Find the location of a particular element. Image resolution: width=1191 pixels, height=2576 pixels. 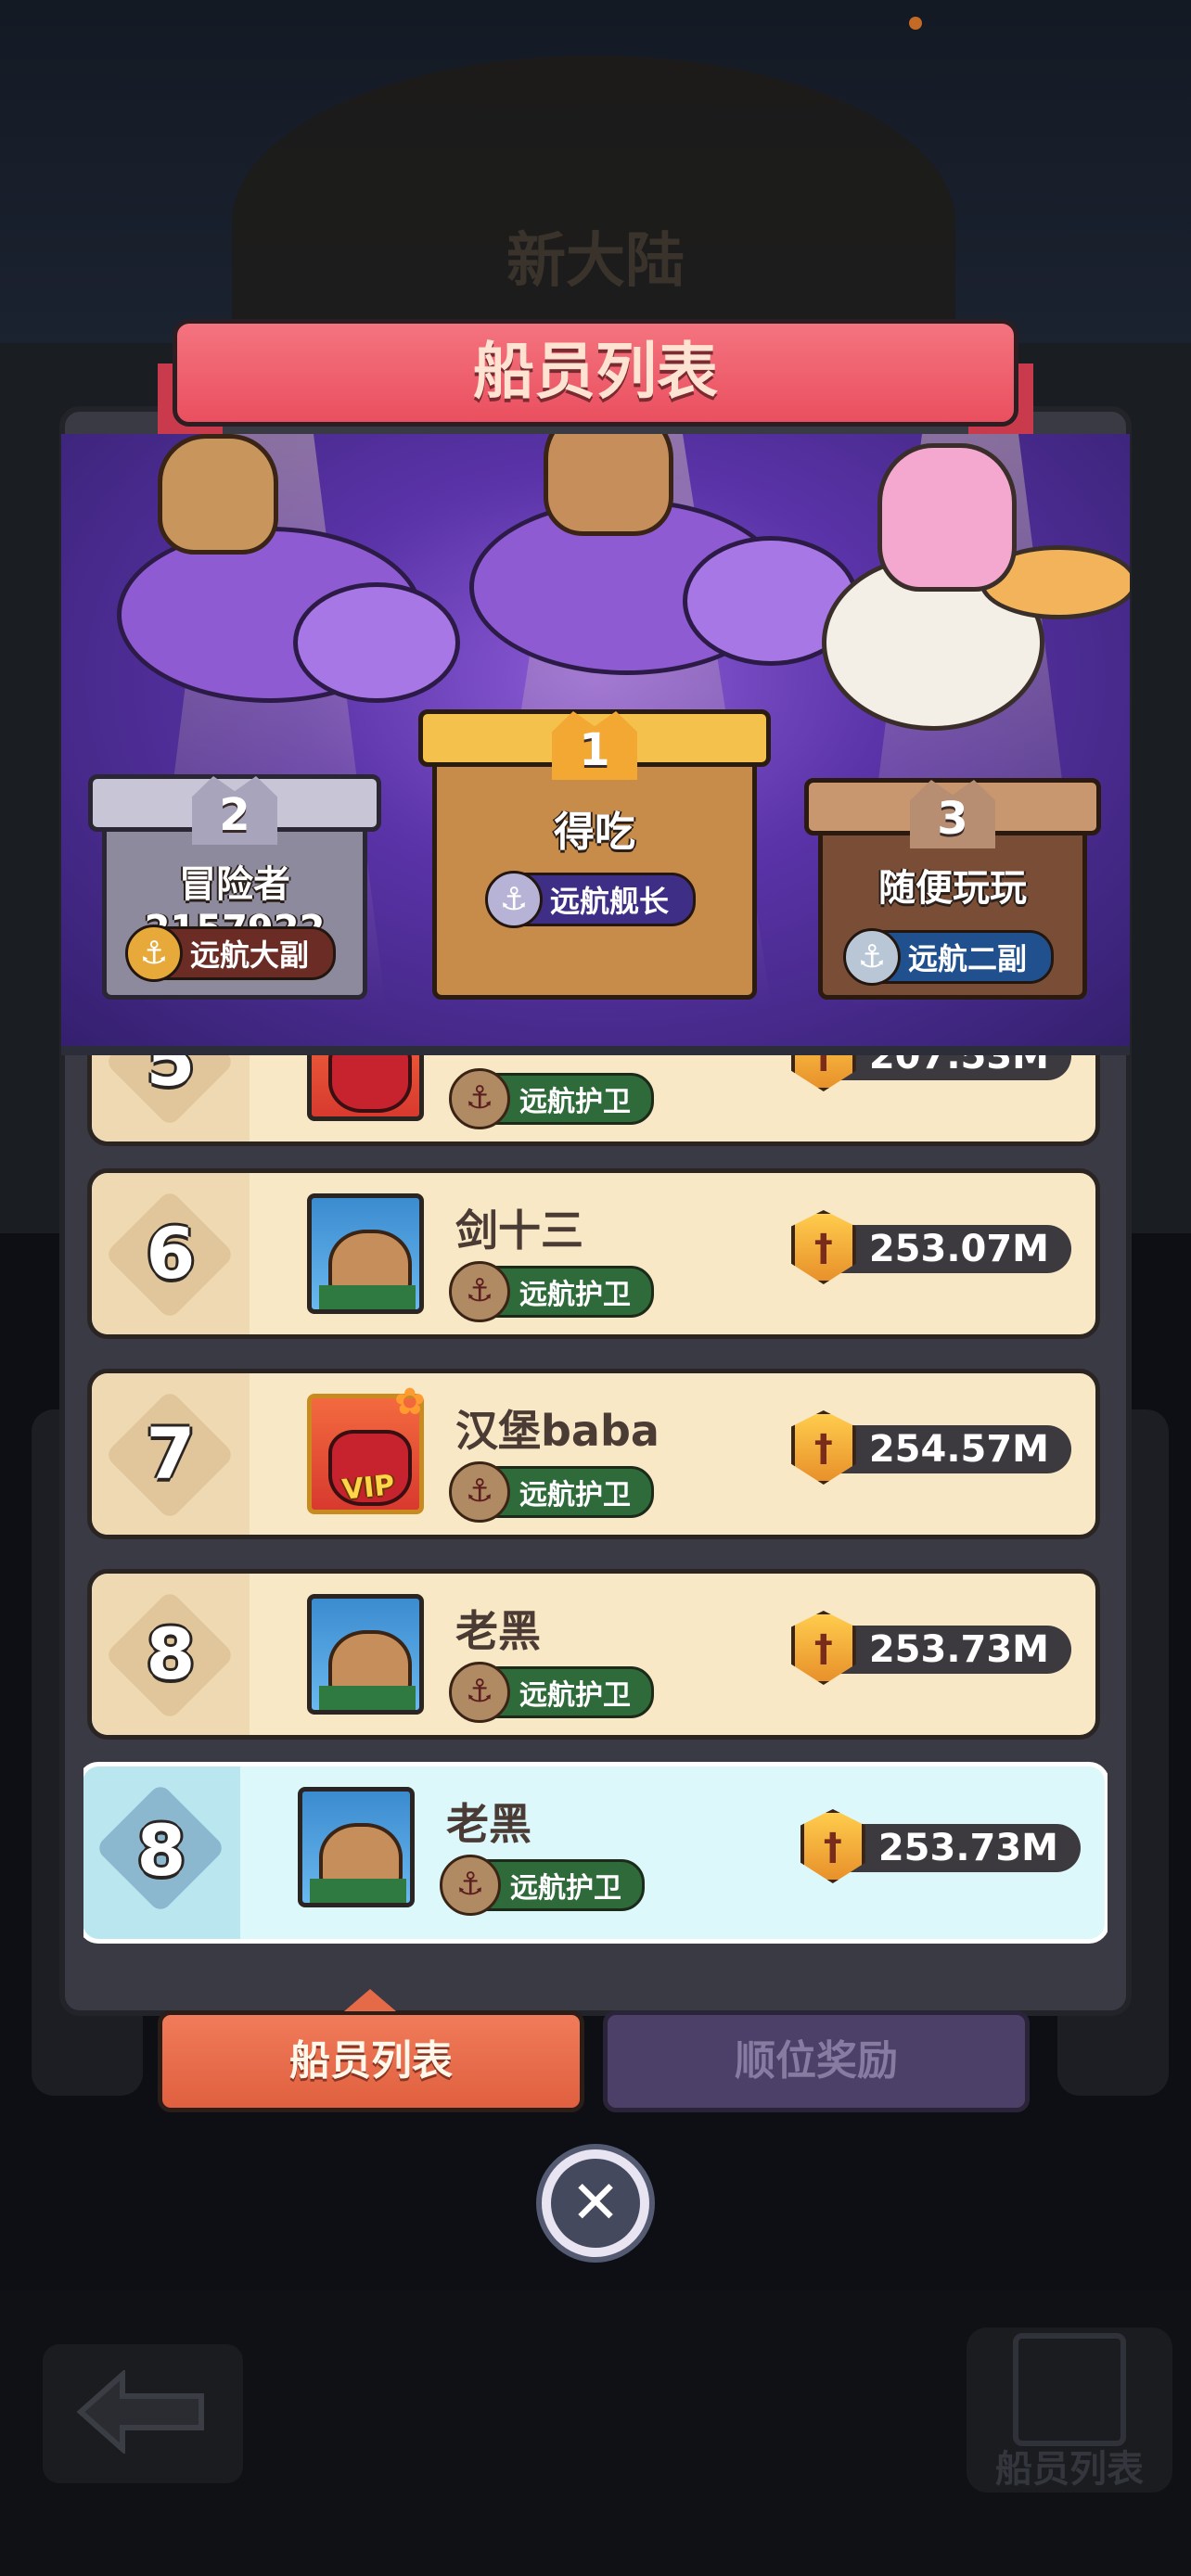

podium-third: 3 随便玩玩 ⚓ 远航二副 is located at coordinates (952, 889).